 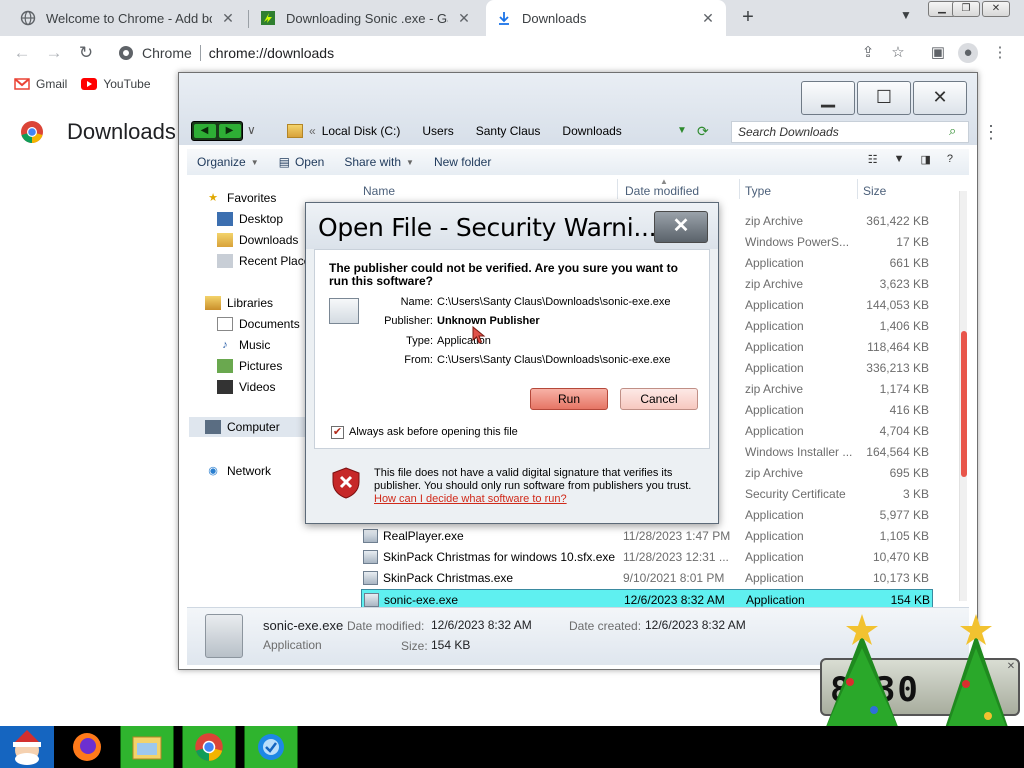 What do you see at coordinates (904, 431) in the screenshot?
I see `file-size: 4,704 KB` at bounding box center [904, 431].